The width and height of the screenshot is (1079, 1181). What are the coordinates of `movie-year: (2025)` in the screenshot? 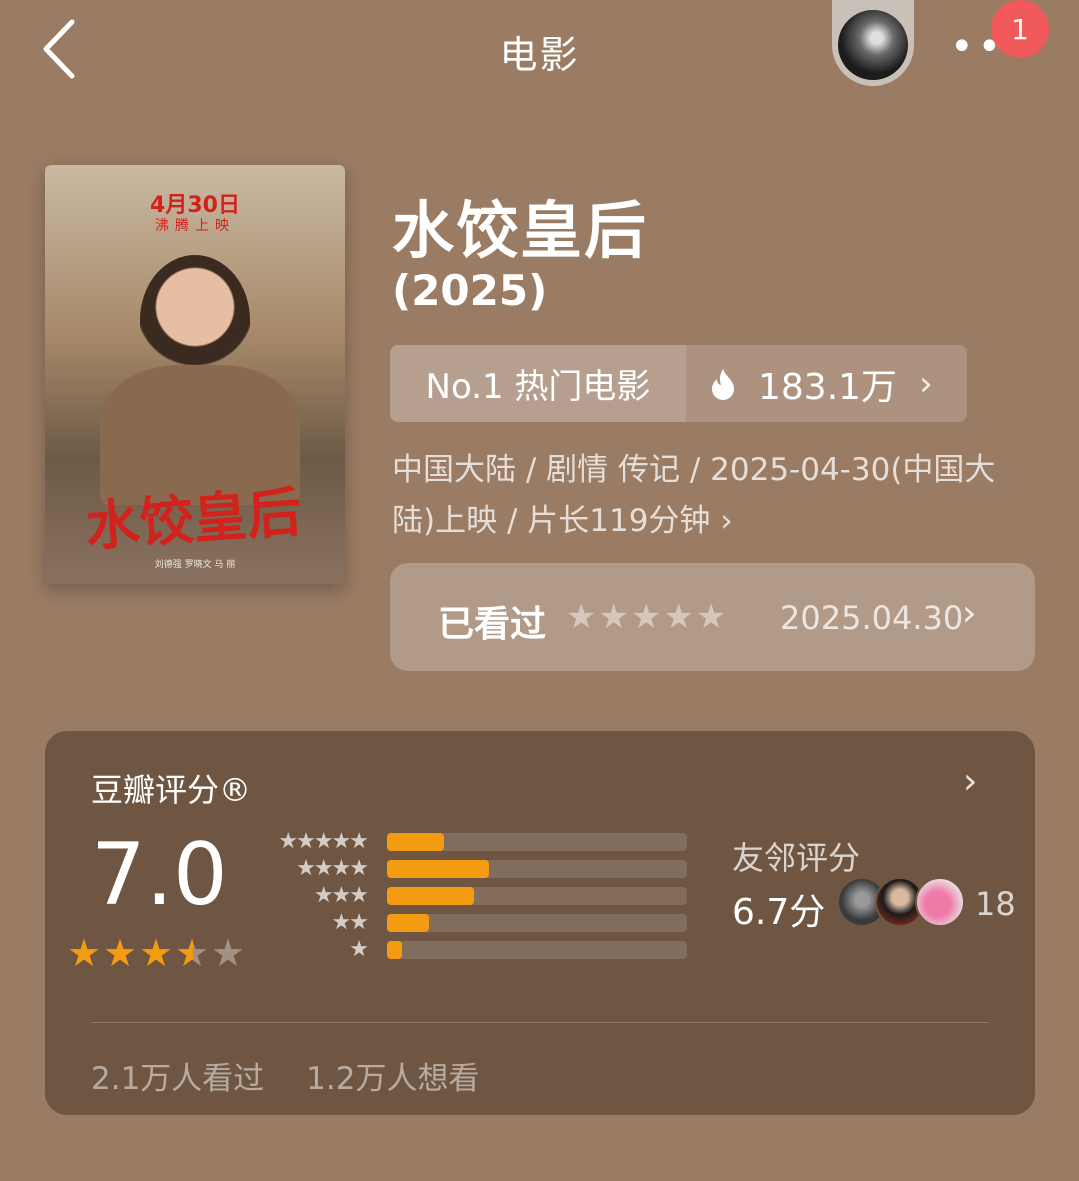 It's located at (470, 290).